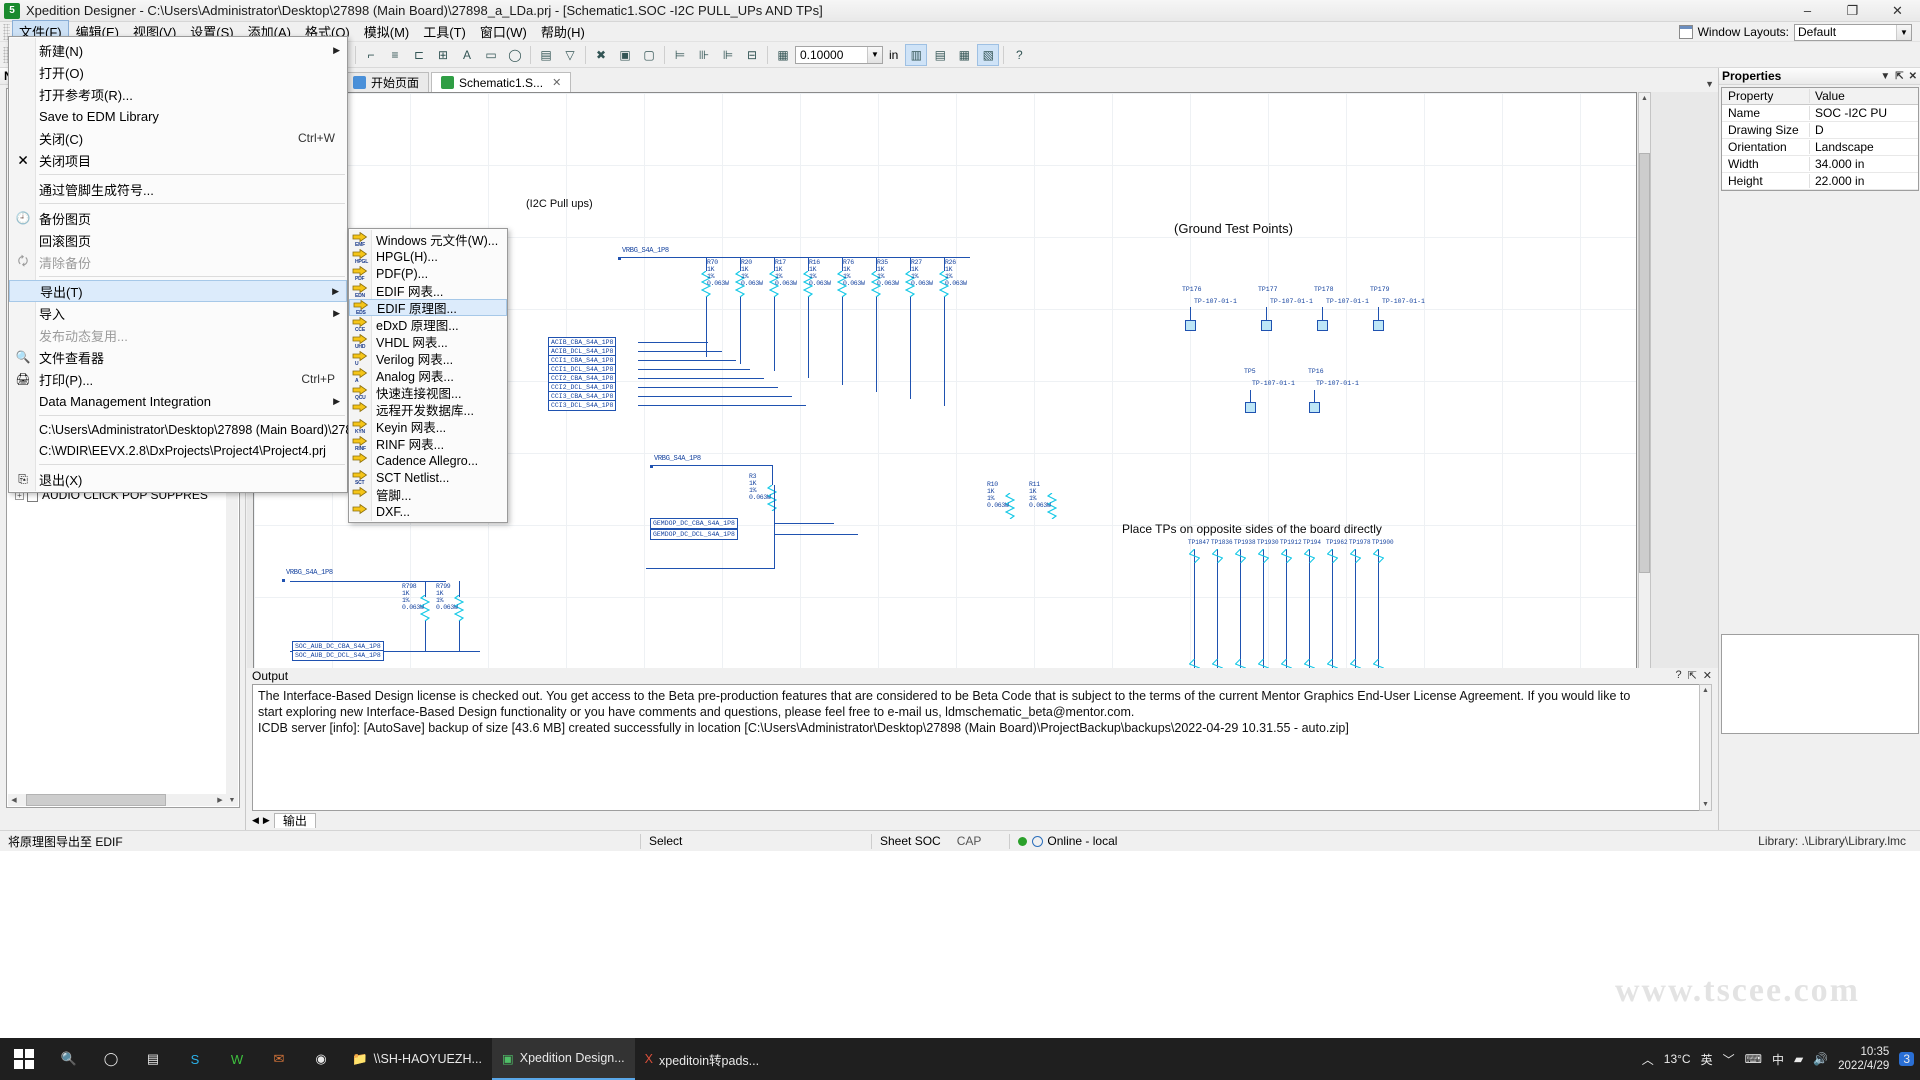 Image resolution: width=1920 pixels, height=1080 pixels. What do you see at coordinates (1864, 113) in the screenshot?
I see `properties-row-value: SOC -I2C PU` at bounding box center [1864, 113].